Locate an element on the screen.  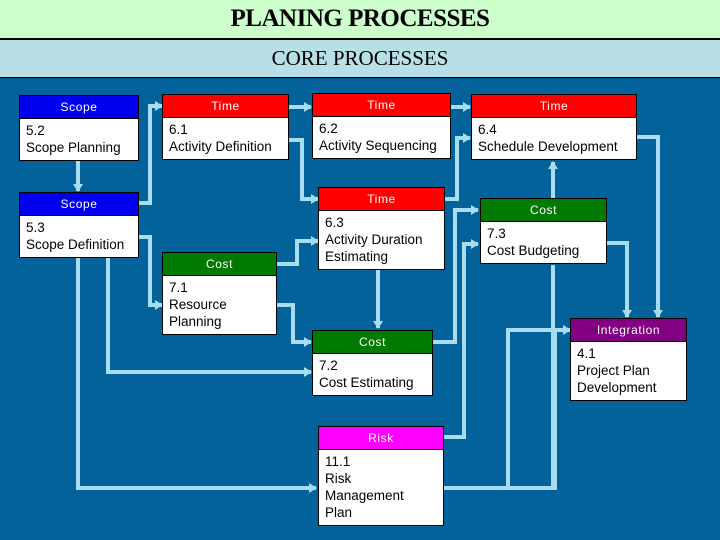
node-body: 6.3 Activity Duration Estimating is located at coordinates (381, 240).